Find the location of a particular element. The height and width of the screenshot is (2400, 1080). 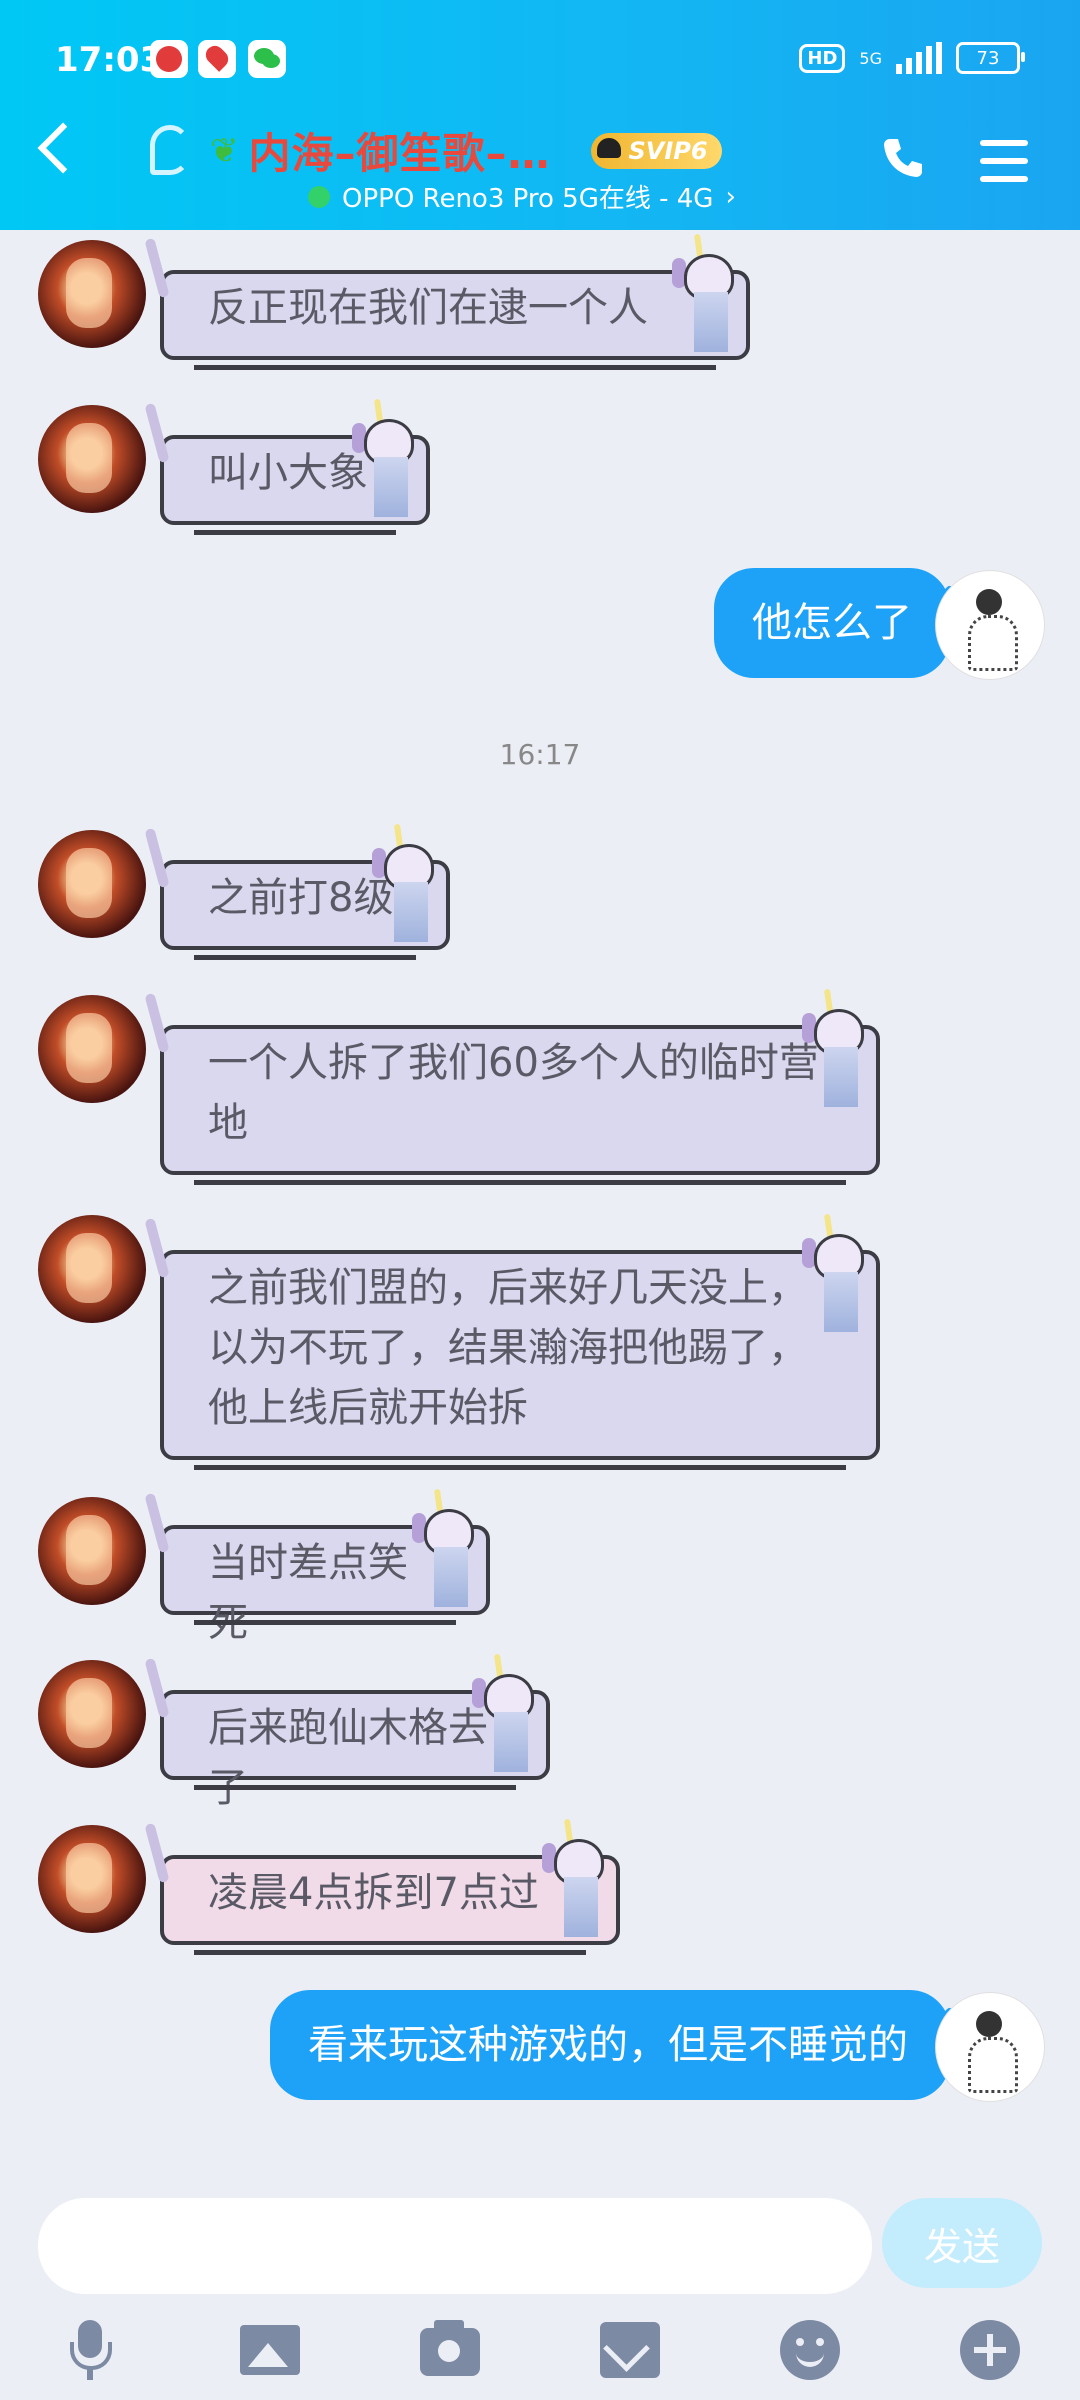

mic-icon is located at coordinates (90, 2350).